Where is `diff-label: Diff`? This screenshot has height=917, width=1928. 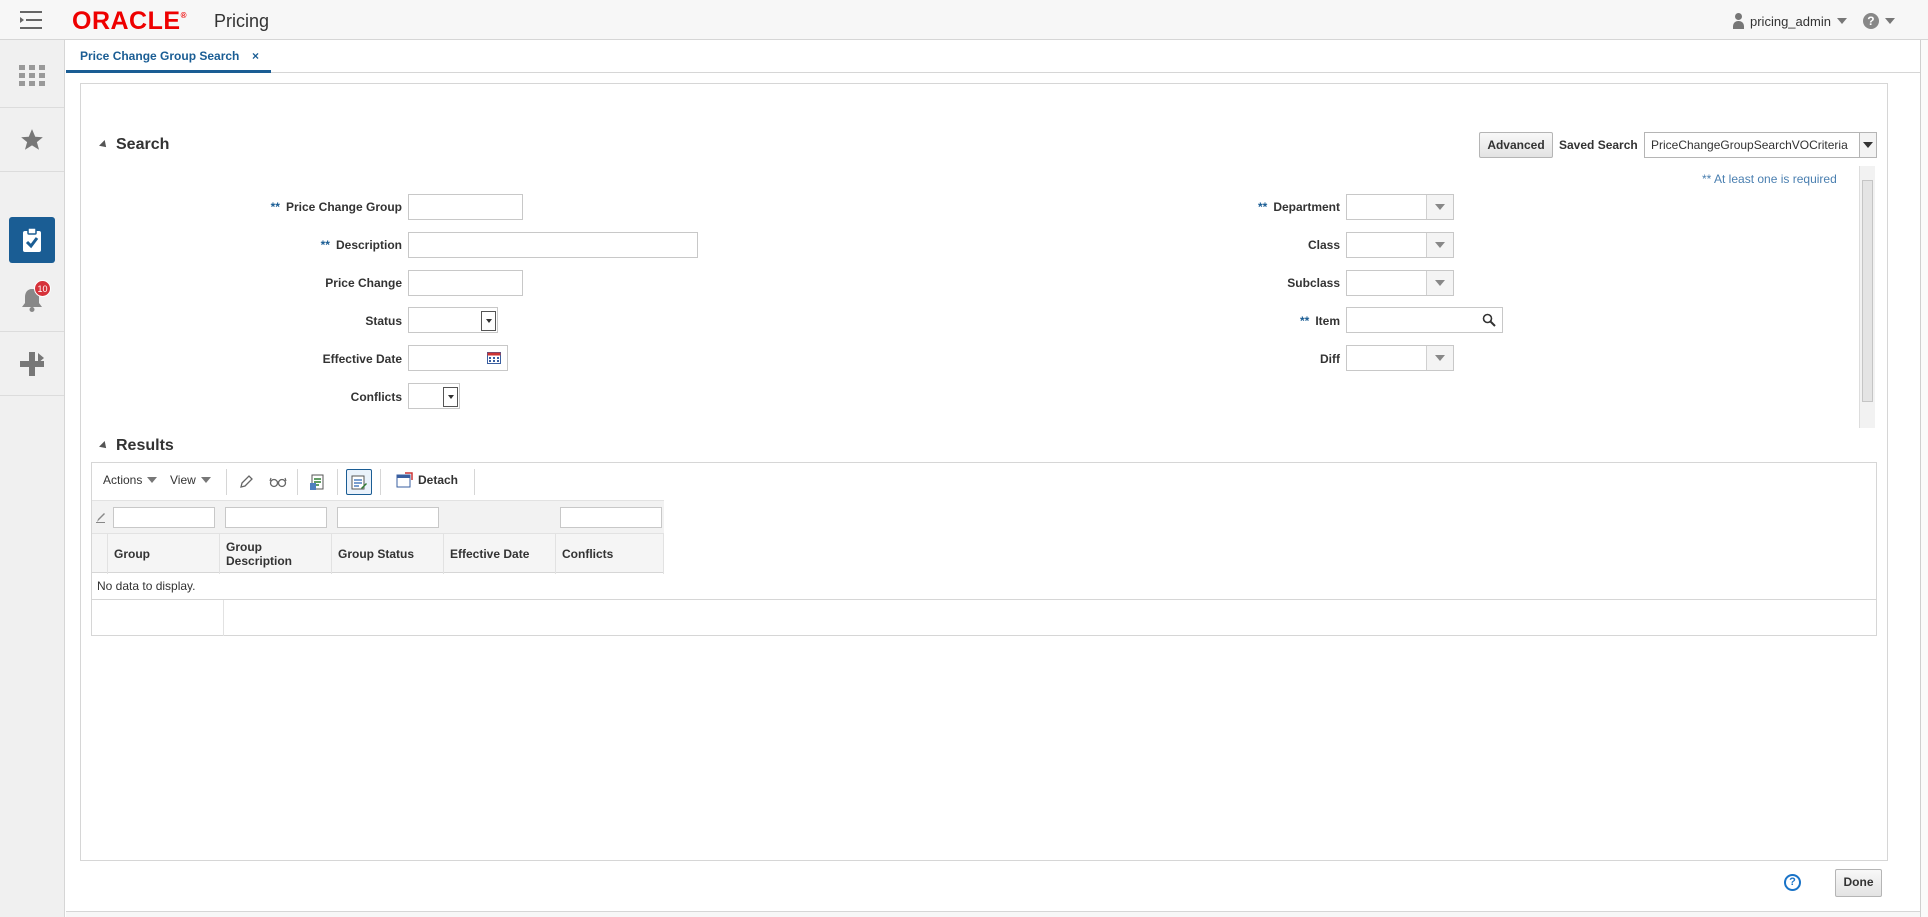
diff-label: Diff is located at coordinates (1330, 359).